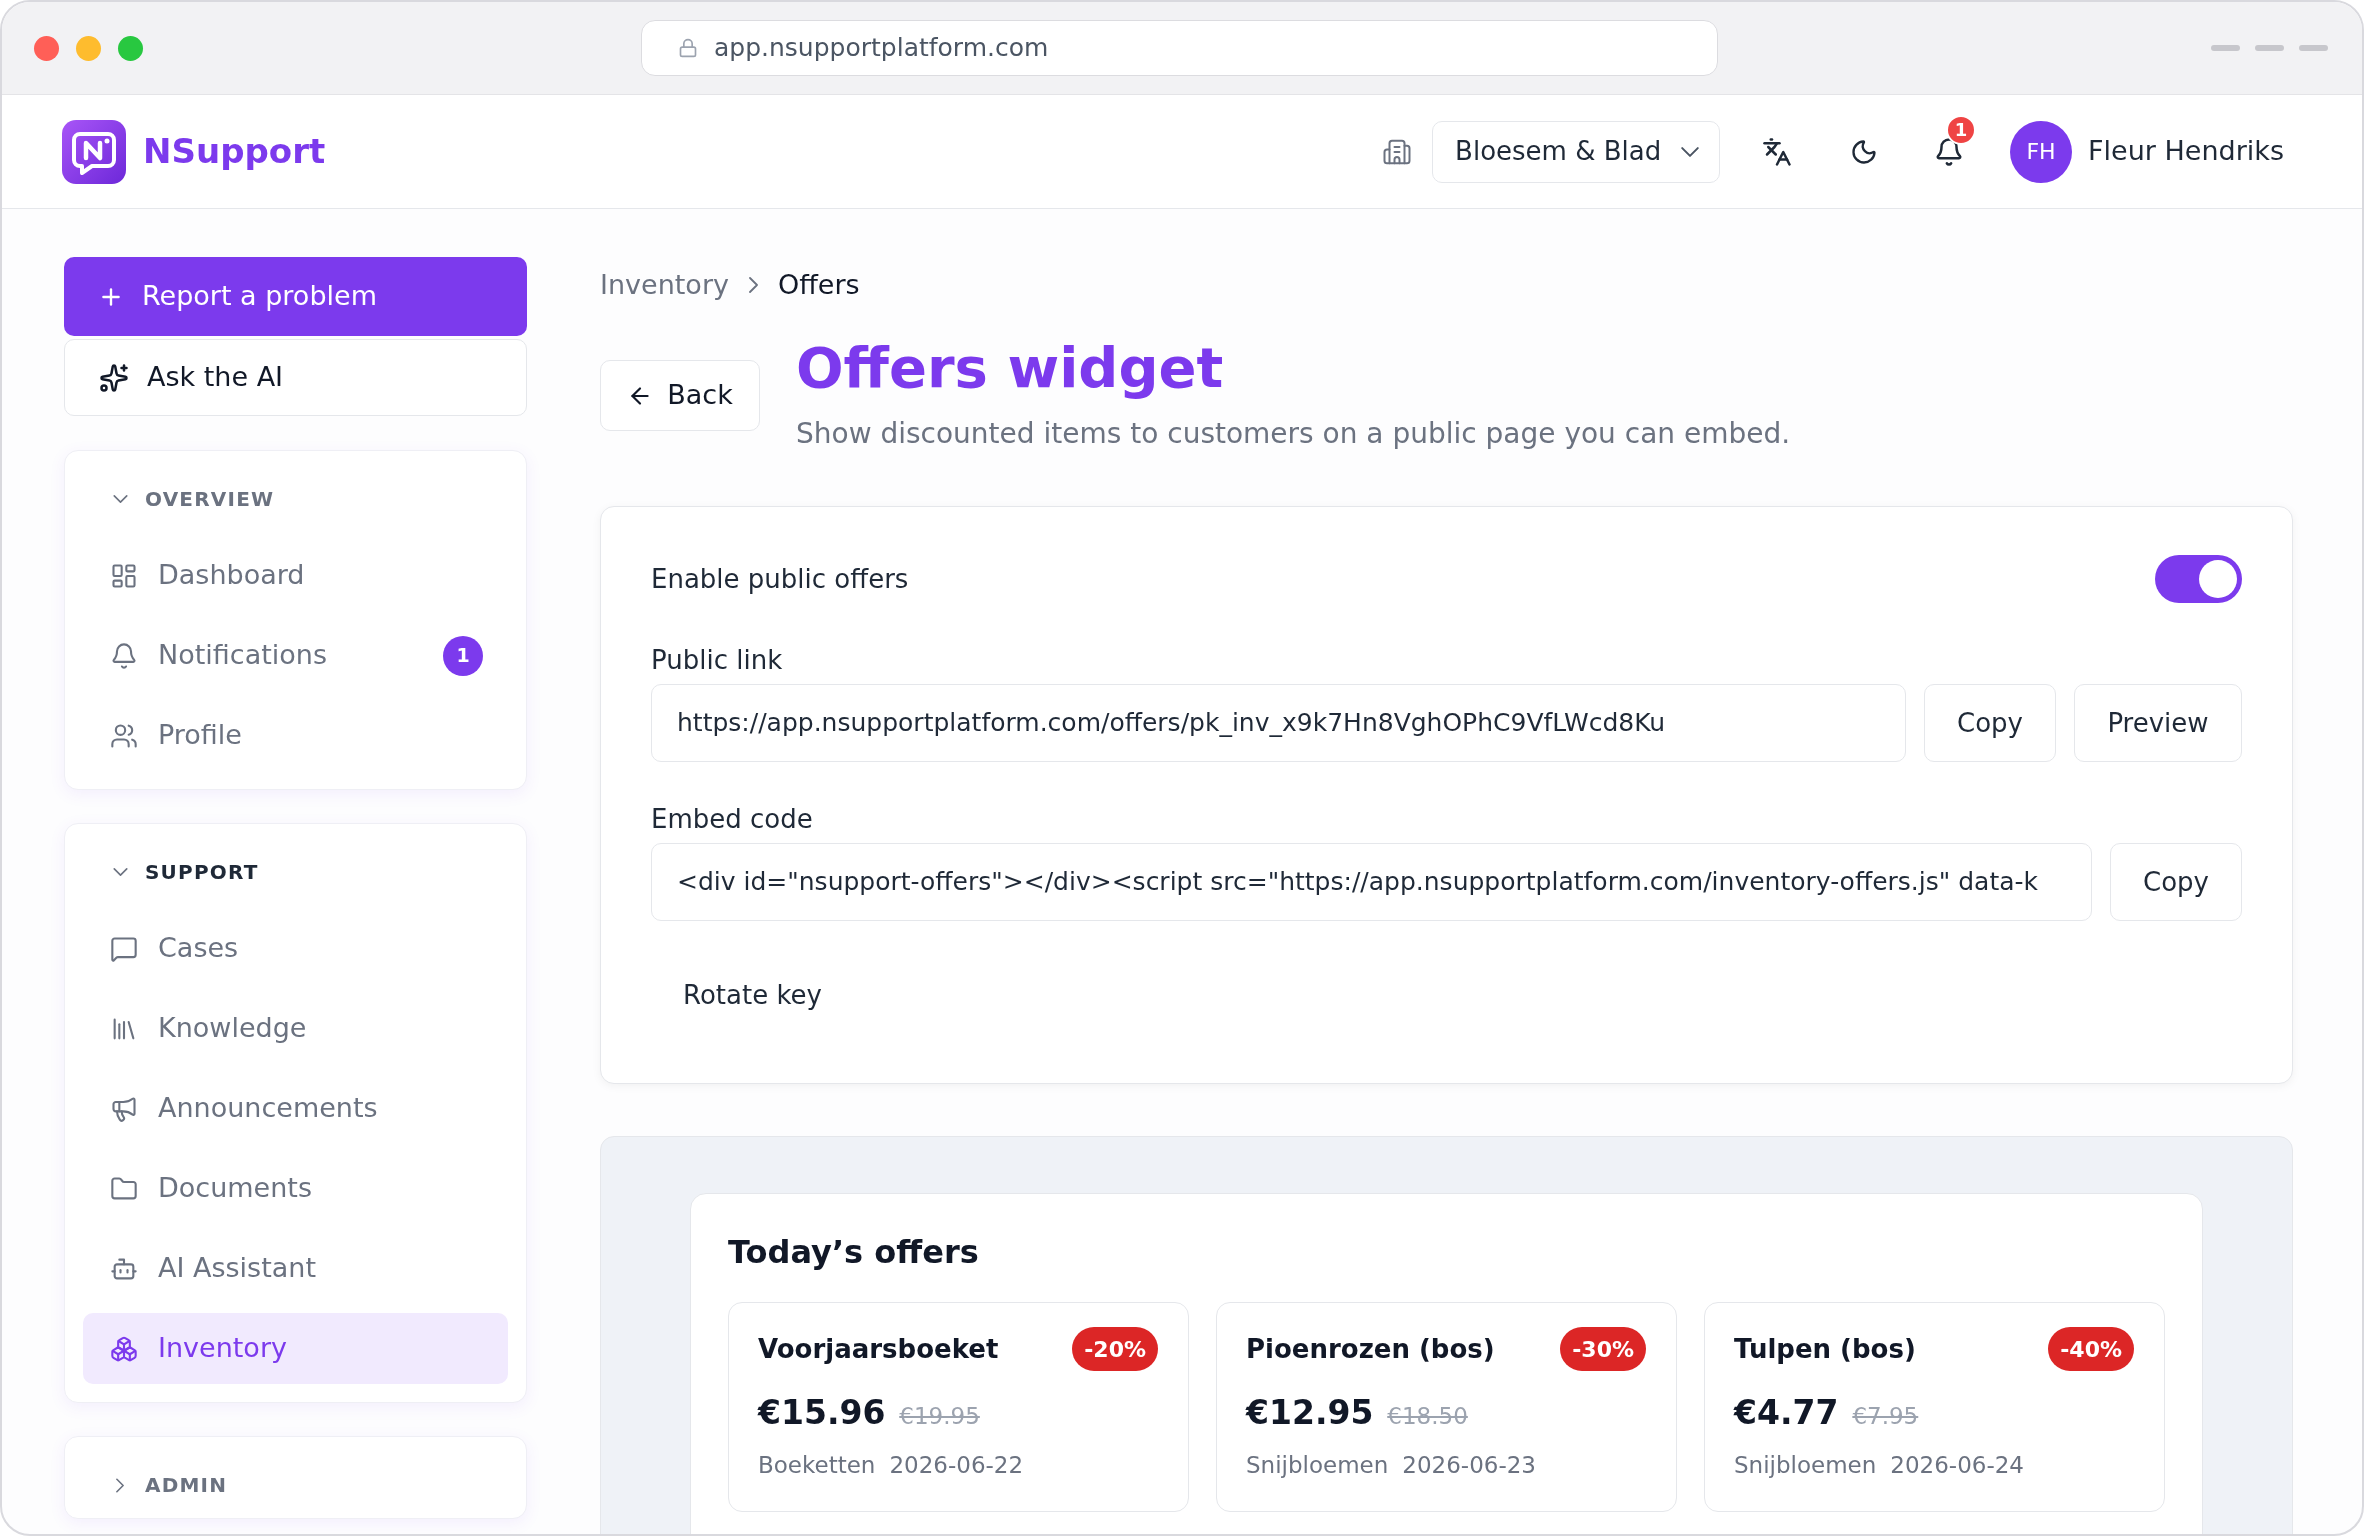 This screenshot has height=1536, width=2364. What do you see at coordinates (717, 660) in the screenshot?
I see `field-label: Public link` at bounding box center [717, 660].